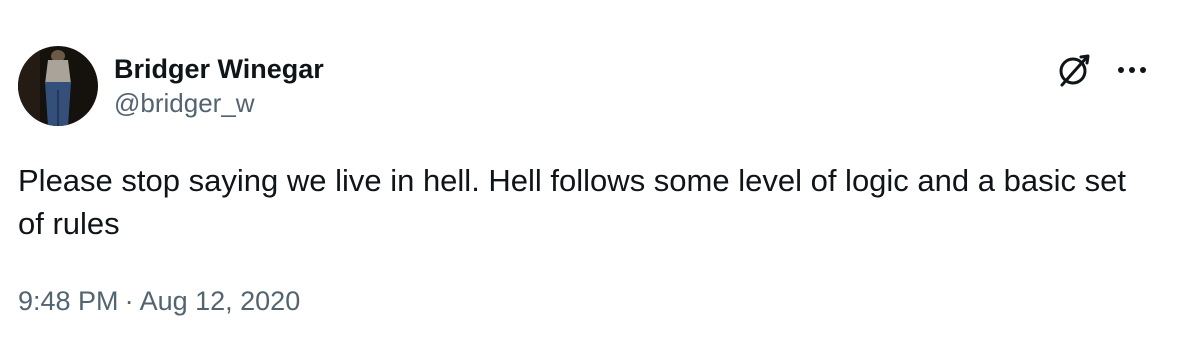 The width and height of the screenshot is (1182, 342). I want to click on tweet-timestamp: 9:48 PM · Aug 12, 2020, so click(159, 301).